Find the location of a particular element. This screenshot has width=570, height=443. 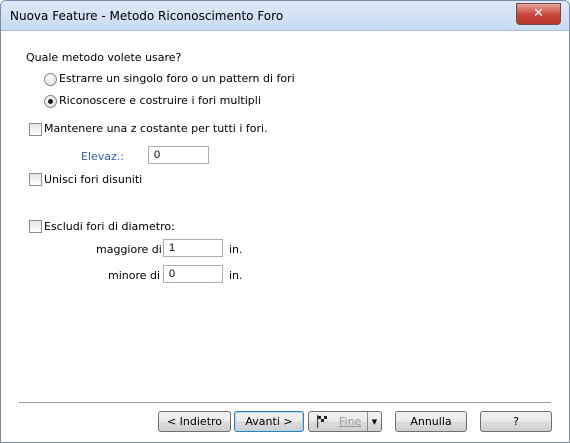

close-icon: ✕ is located at coordinates (538, 13).